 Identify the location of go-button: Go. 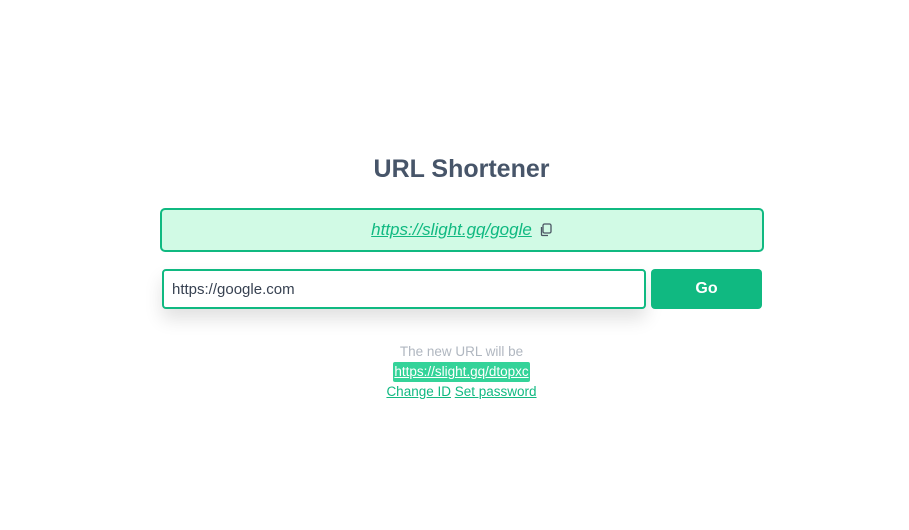
(706, 289).